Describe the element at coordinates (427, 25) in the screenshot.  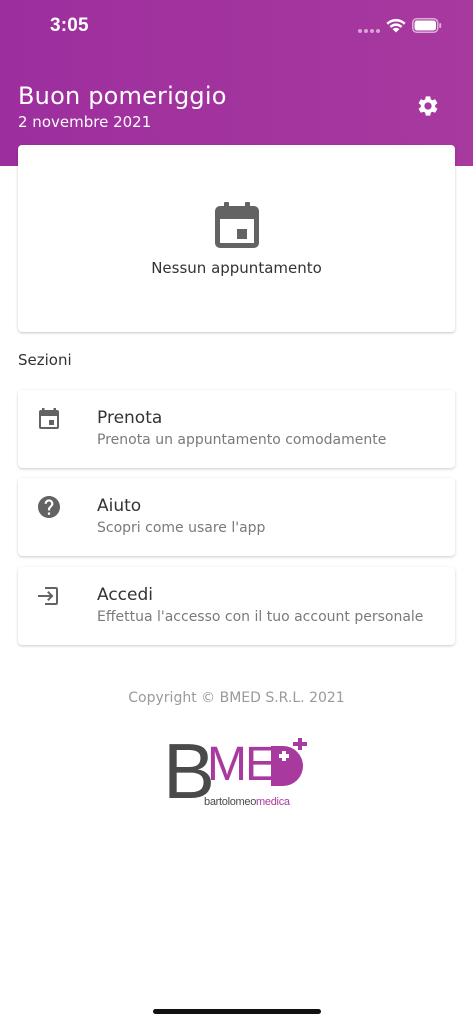
I see `battery-icon` at that location.